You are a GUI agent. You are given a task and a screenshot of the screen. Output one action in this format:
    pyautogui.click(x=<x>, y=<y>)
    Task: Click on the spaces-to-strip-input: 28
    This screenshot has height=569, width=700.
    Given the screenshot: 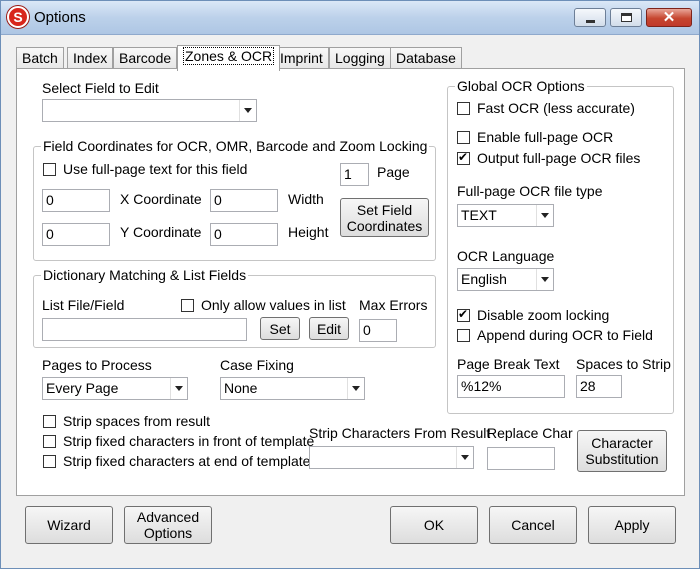 What is the action you would take?
    pyautogui.click(x=599, y=386)
    